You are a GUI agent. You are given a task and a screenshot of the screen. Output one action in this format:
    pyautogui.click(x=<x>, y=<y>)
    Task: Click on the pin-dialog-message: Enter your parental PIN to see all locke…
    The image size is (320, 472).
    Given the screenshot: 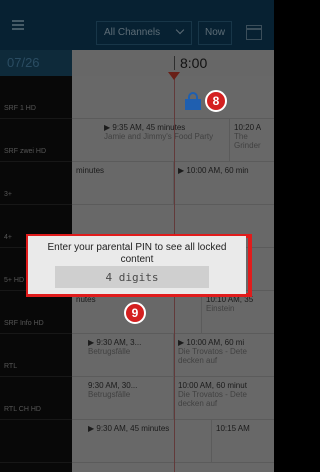 What is the action you would take?
    pyautogui.click(x=137, y=253)
    